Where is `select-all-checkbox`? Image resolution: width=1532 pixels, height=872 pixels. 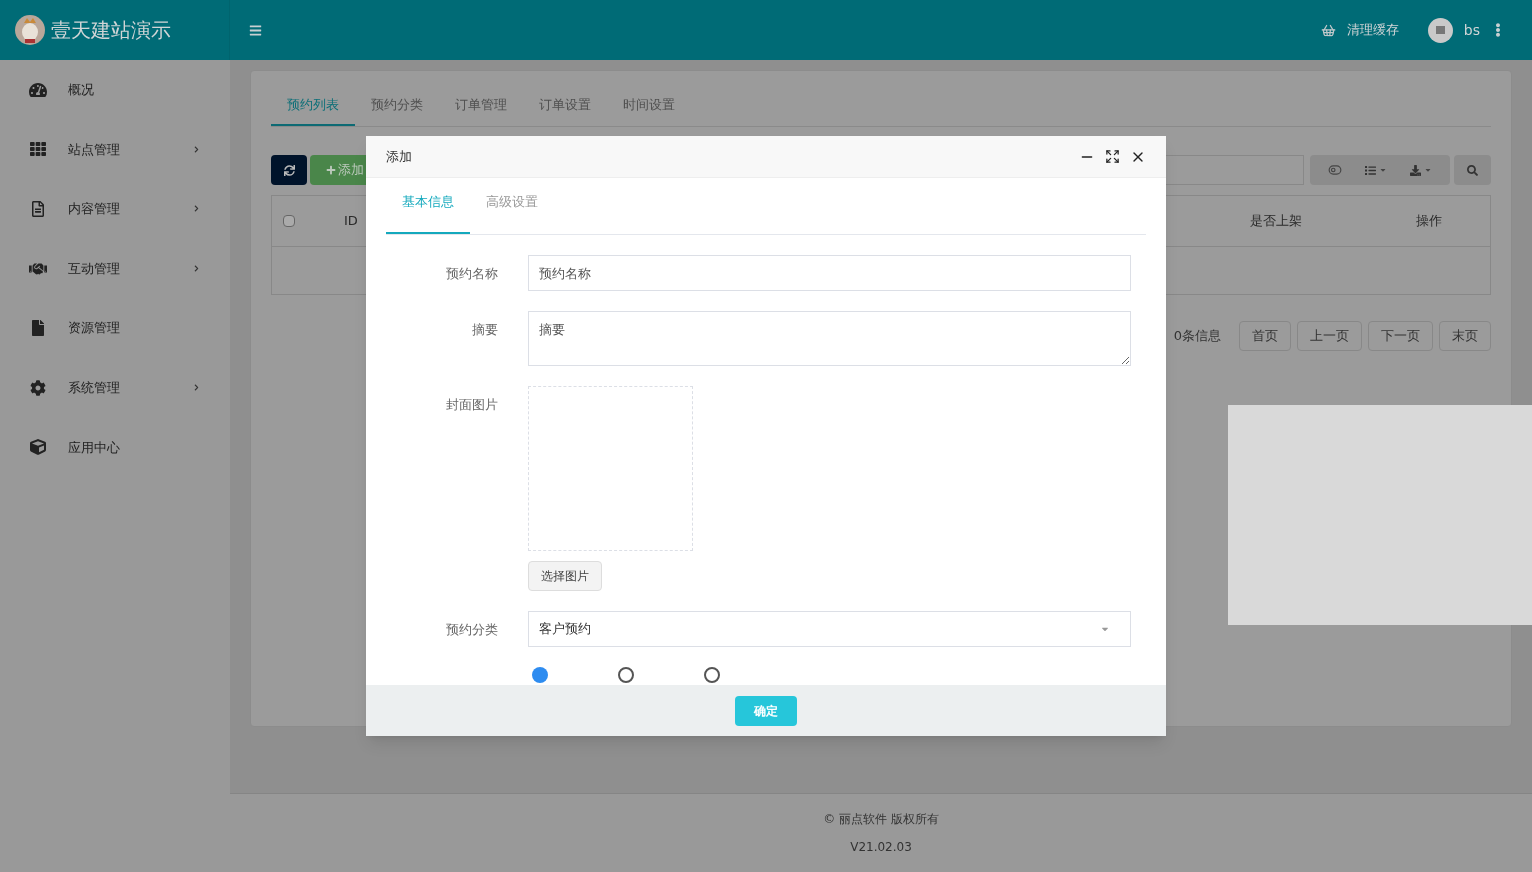 select-all-checkbox is located at coordinates (289, 221).